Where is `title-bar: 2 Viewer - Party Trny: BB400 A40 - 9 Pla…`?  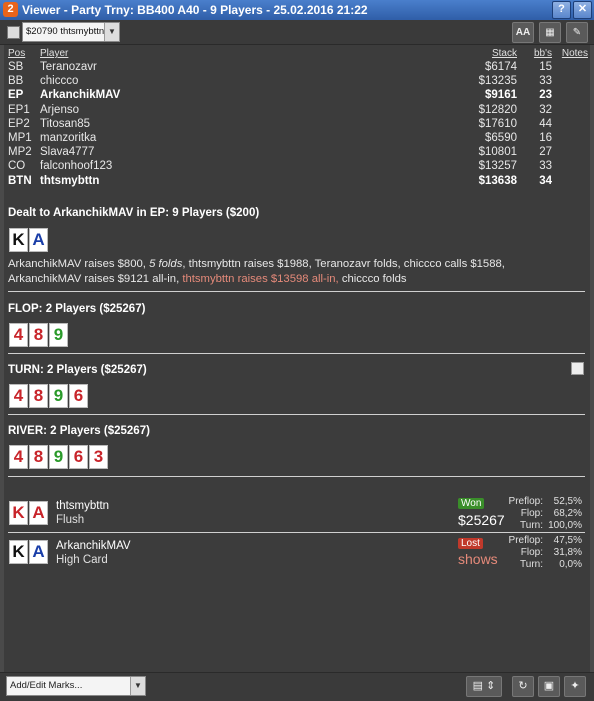 title-bar: 2 Viewer - Party Trny: BB400 A40 - 9 Pla… is located at coordinates (297, 10).